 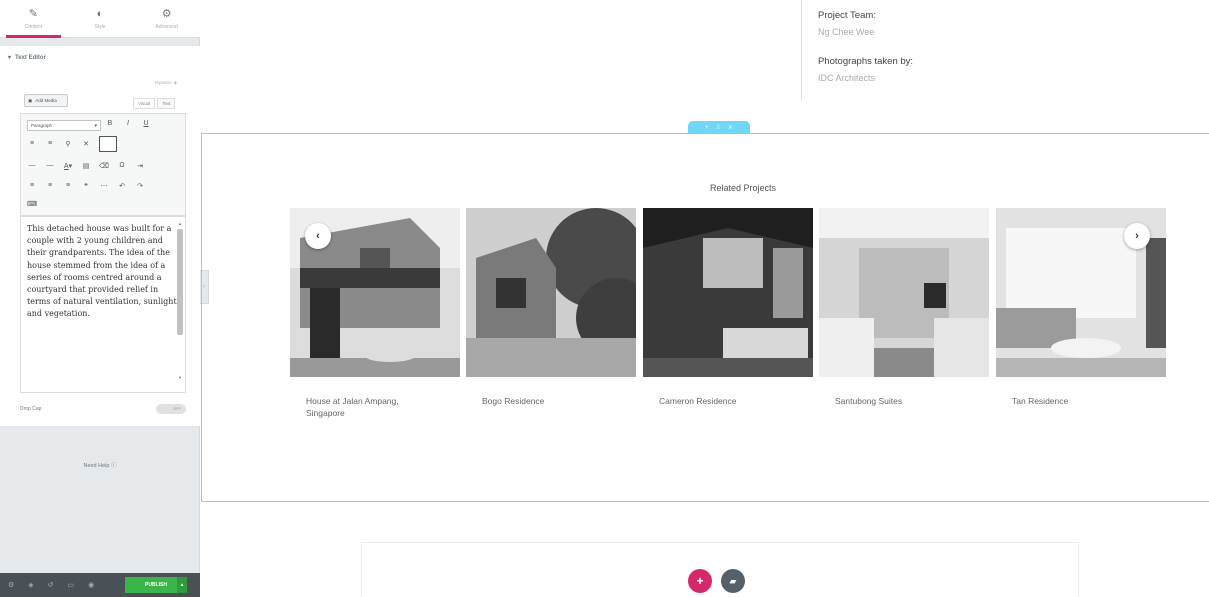 I want to click on photos-value: IDC Architects, so click(x=847, y=78).